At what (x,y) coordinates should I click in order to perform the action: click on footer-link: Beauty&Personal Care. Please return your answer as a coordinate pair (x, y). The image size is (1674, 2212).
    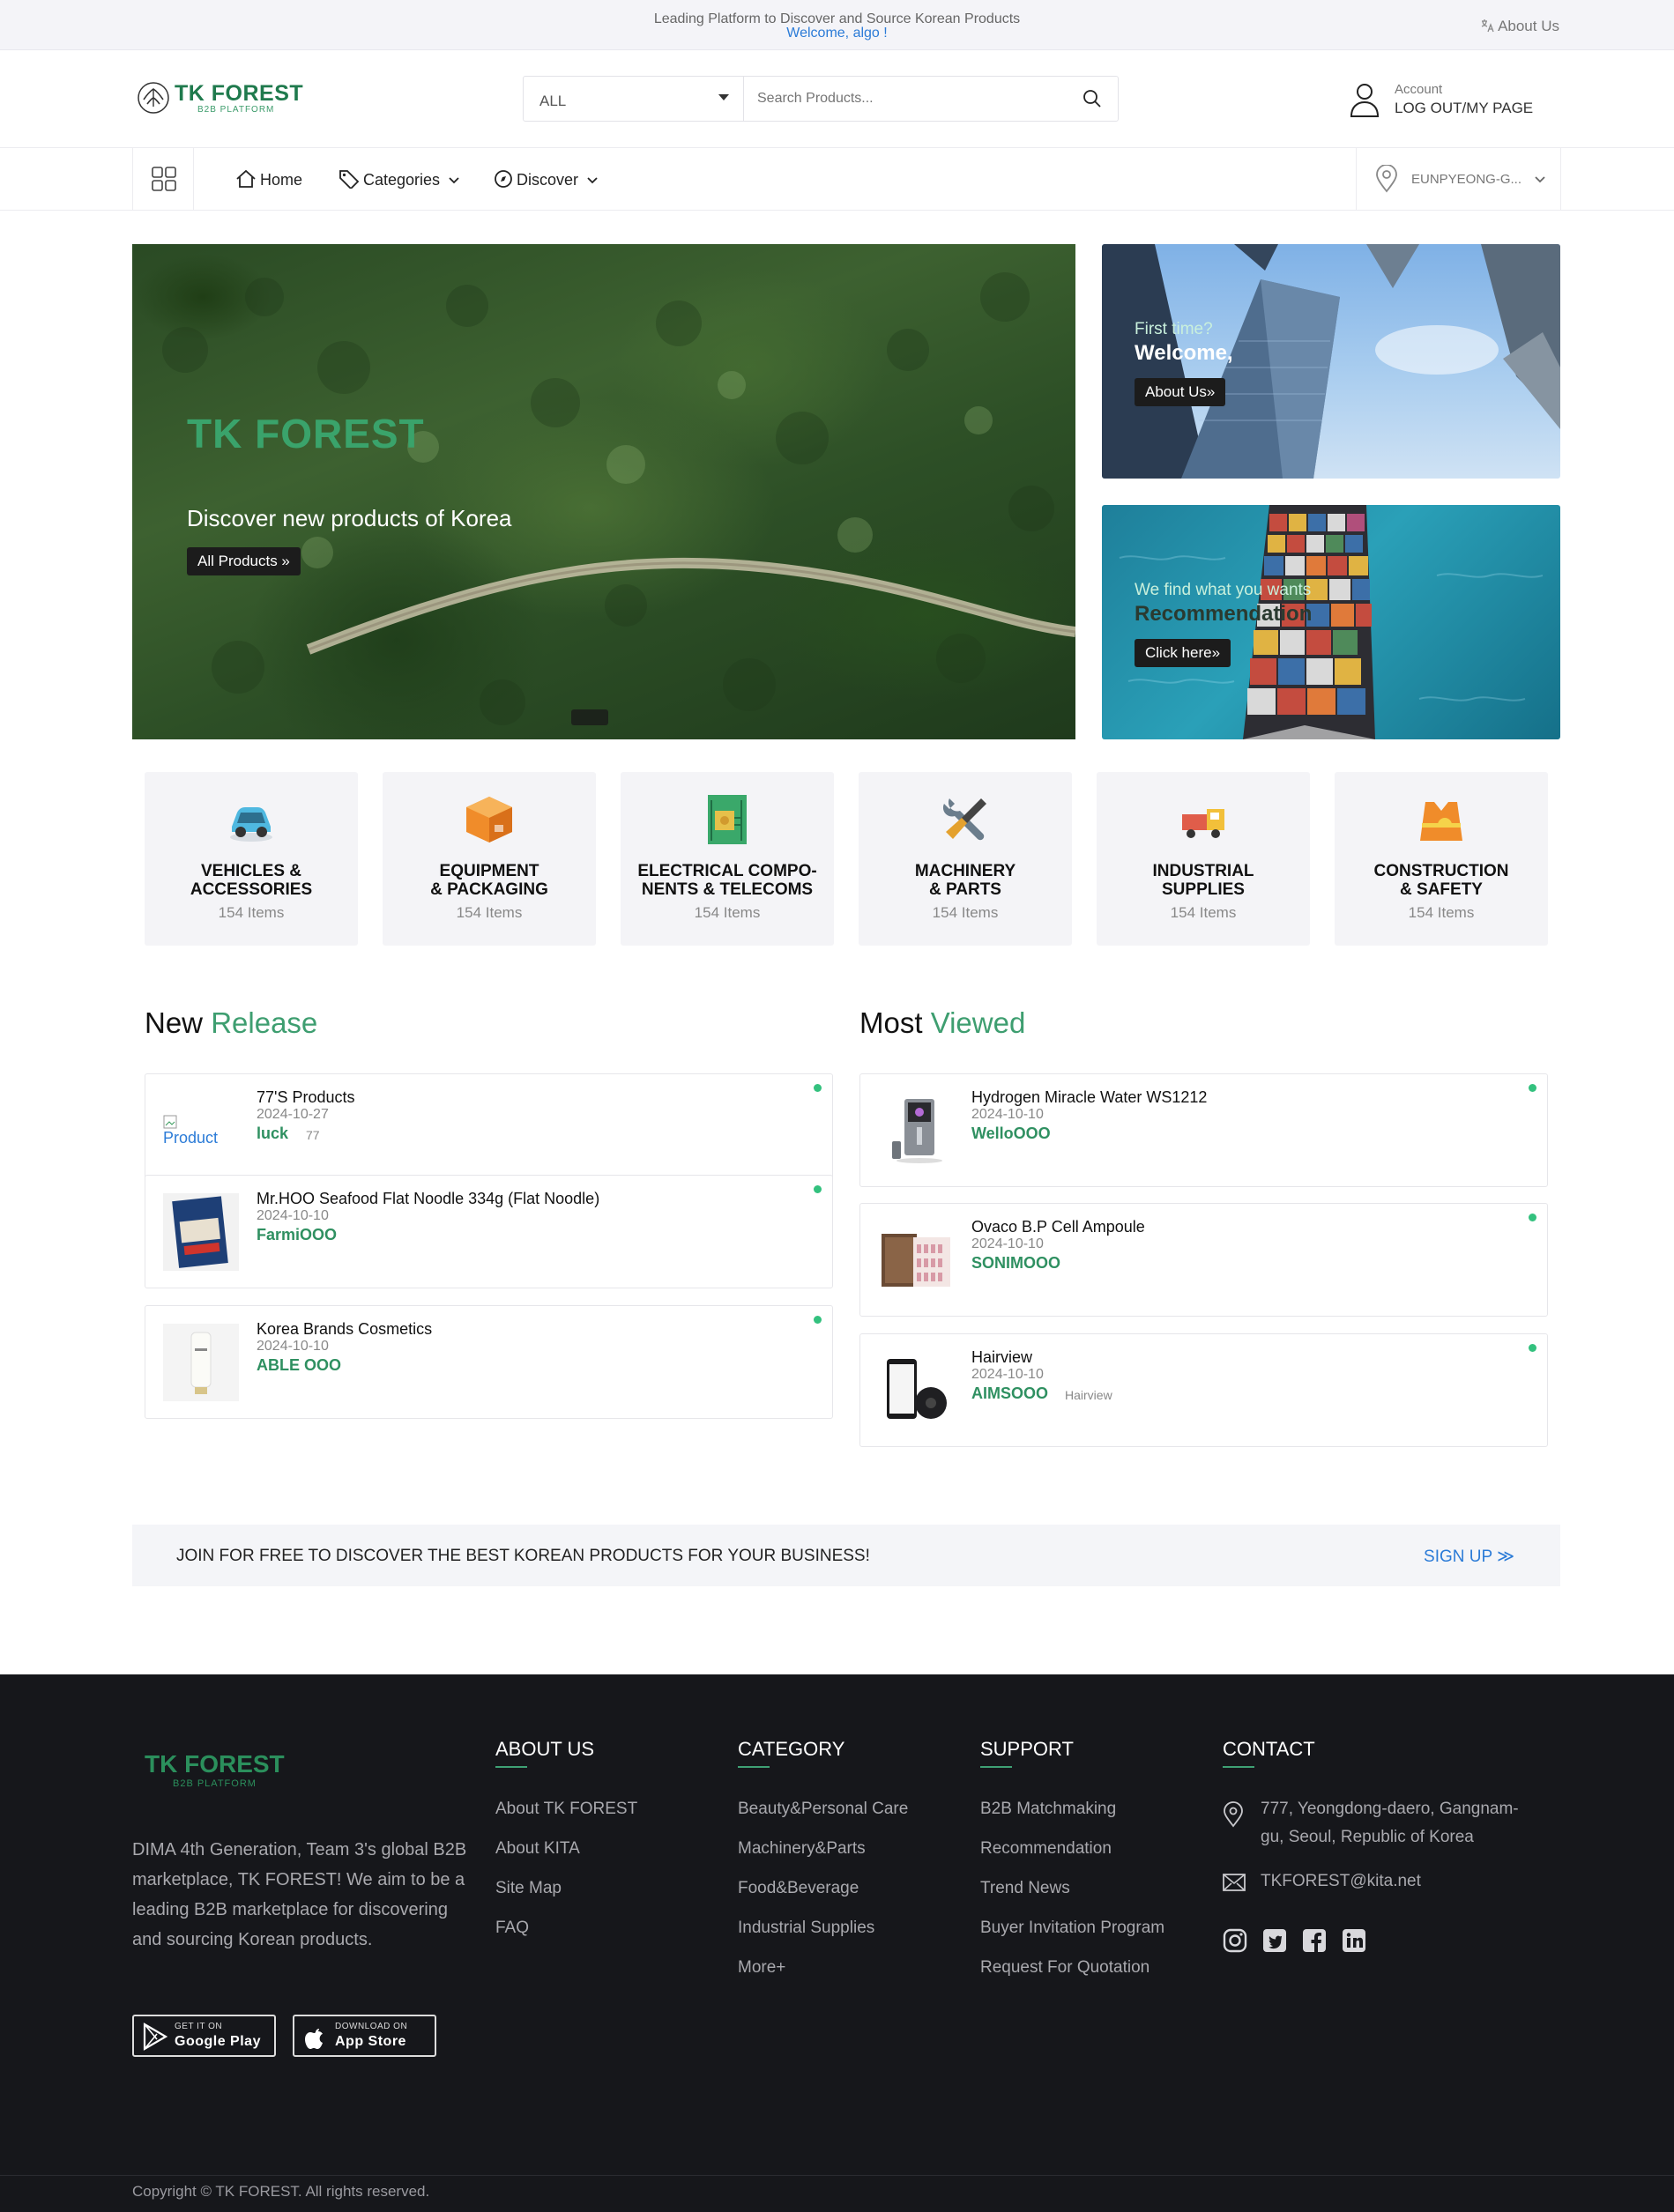
    Looking at the image, I should click on (823, 1809).